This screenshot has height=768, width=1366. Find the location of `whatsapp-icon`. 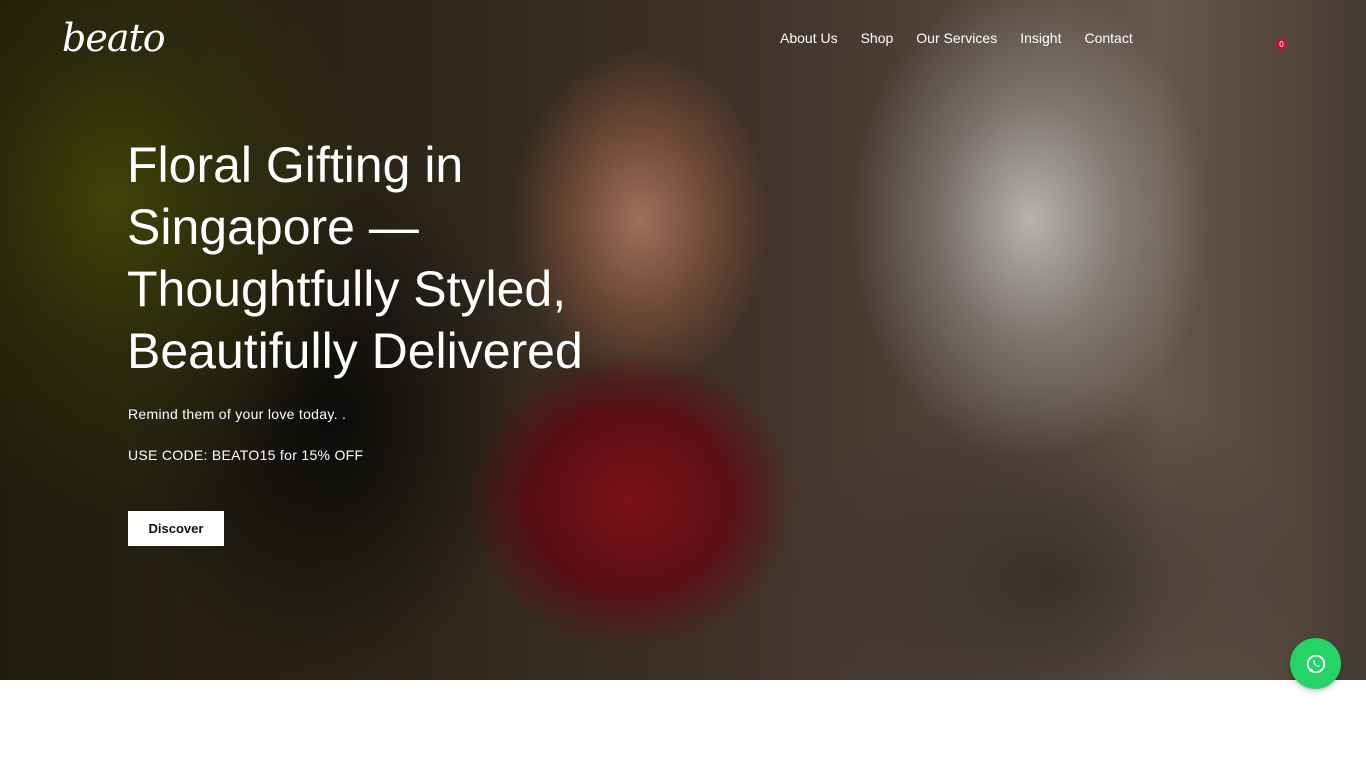

whatsapp-icon is located at coordinates (1315, 663).